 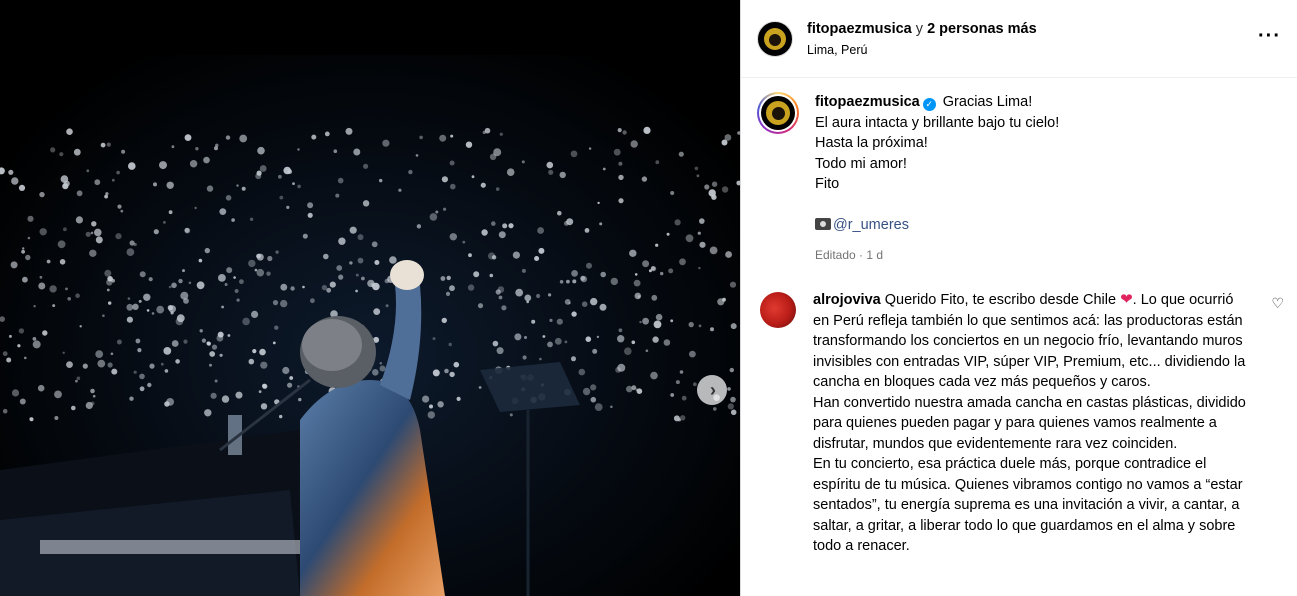 I want to click on heart-emoji-icon: ❤, so click(x=1126, y=299).